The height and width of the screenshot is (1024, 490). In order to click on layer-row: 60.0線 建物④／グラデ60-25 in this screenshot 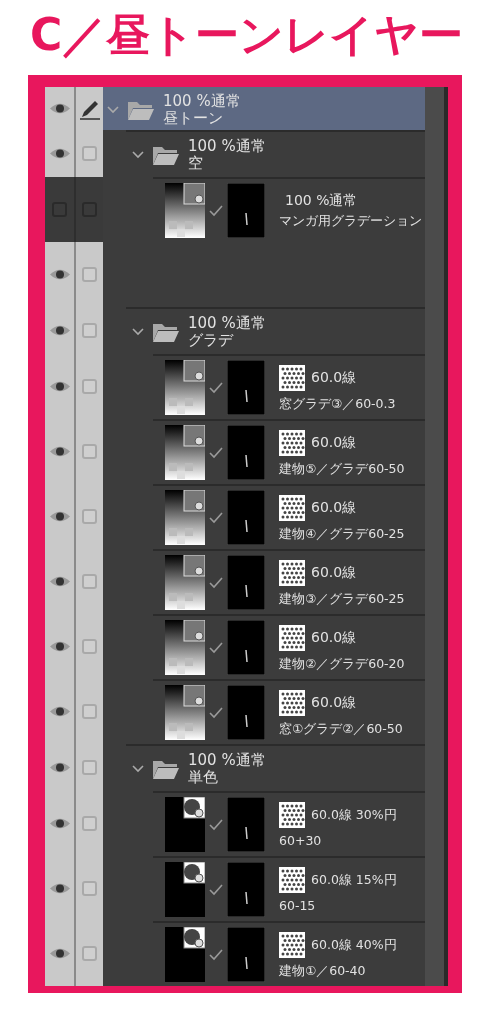, I will do `click(264, 516)`.